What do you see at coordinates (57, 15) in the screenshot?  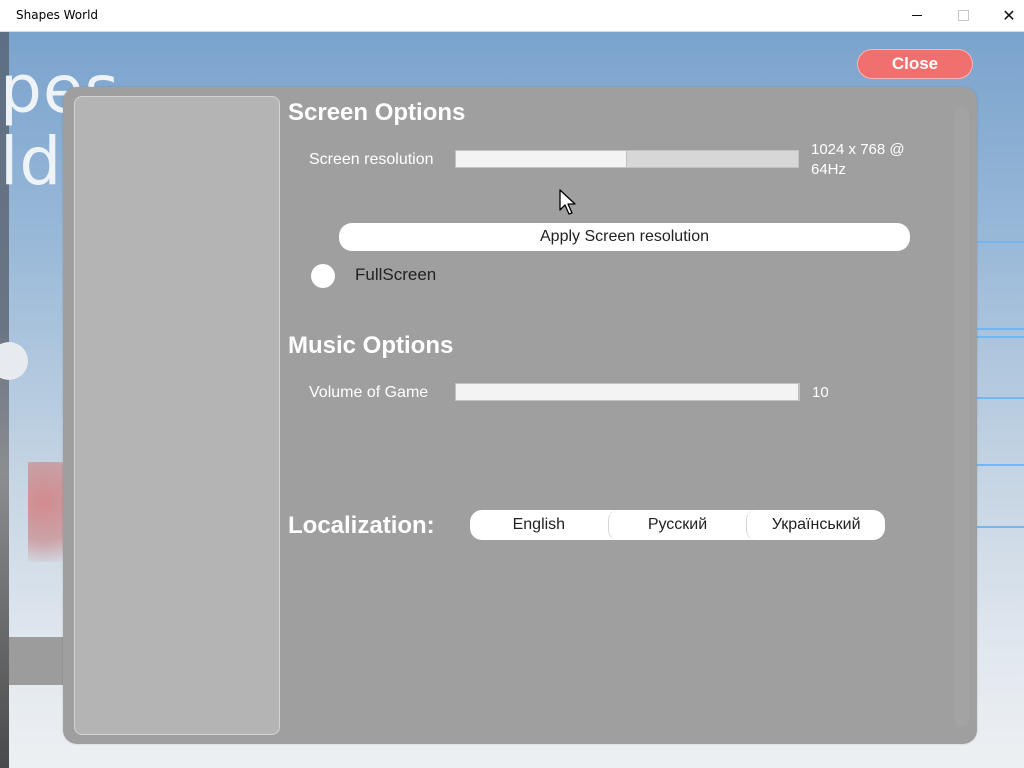 I see `window-title: Shapes World` at bounding box center [57, 15].